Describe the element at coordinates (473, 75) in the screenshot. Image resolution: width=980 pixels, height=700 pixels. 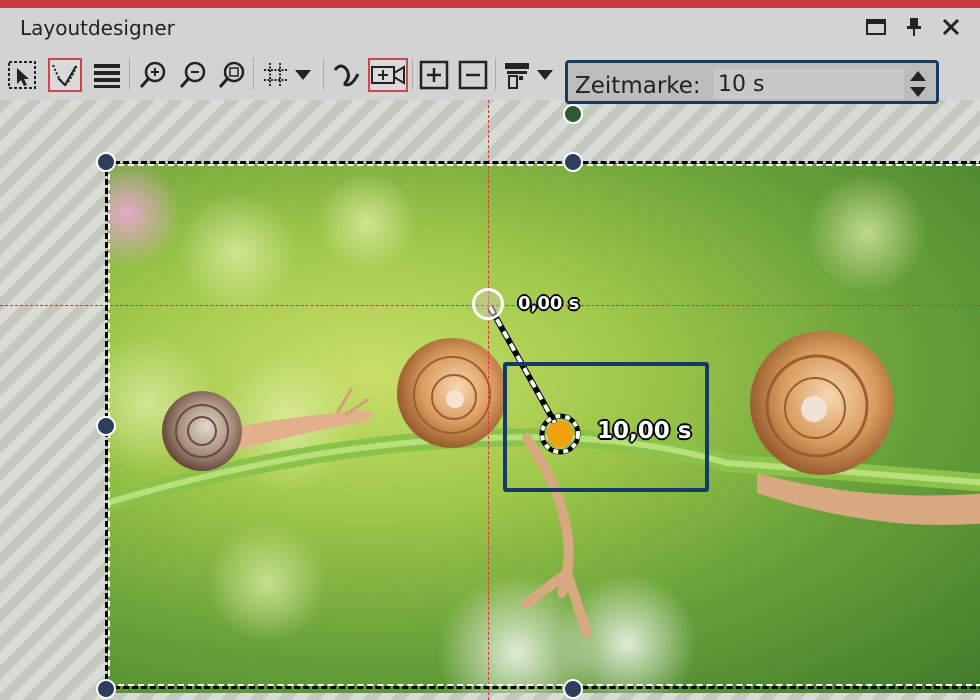
I see `remove-keyframe-icon` at that location.